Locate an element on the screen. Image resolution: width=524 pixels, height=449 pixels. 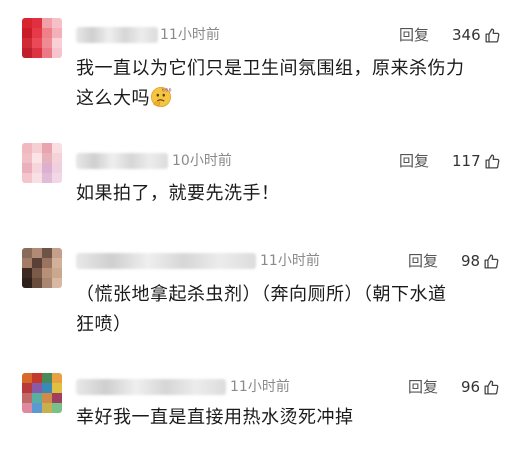
like-count: 346 is located at coordinates (466, 35).